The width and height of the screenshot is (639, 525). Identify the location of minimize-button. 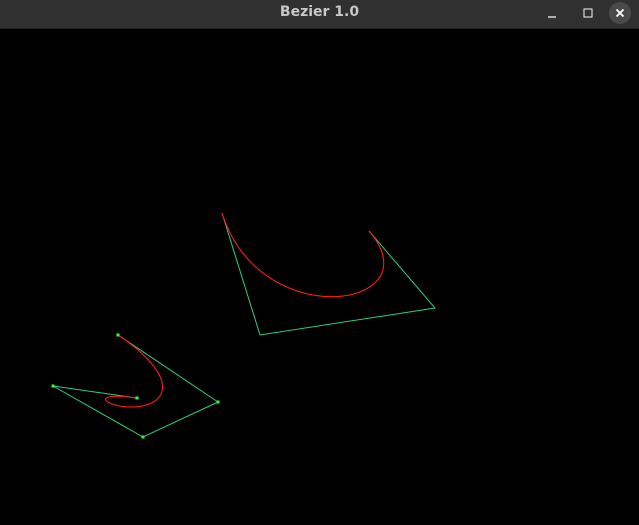
(552, 13).